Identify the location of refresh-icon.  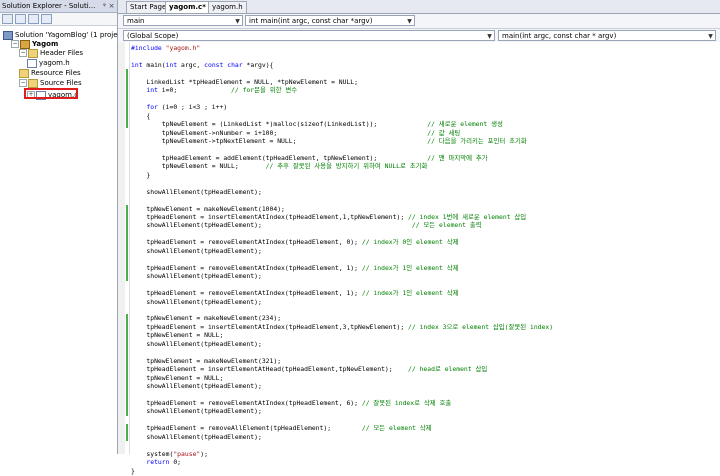
(33, 19).